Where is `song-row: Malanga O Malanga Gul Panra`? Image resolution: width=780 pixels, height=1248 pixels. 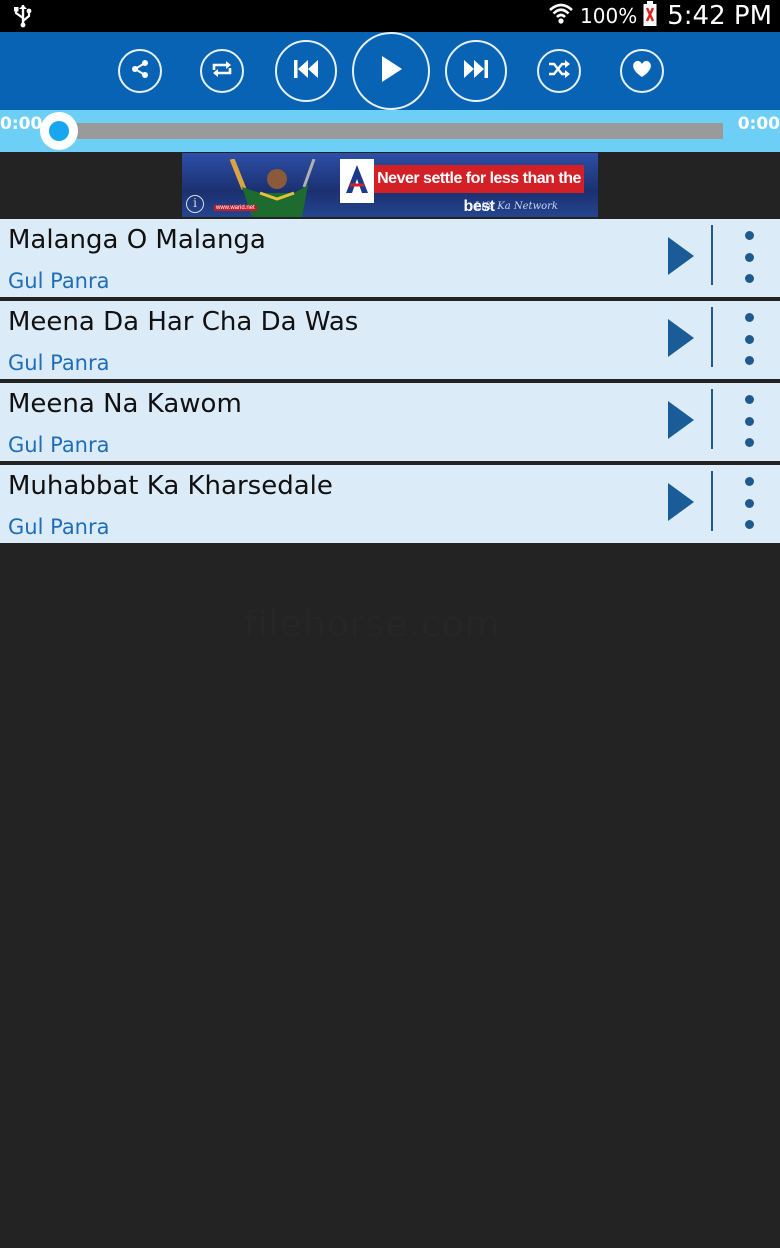
song-row: Malanga O Malanga Gul Panra is located at coordinates (390, 258).